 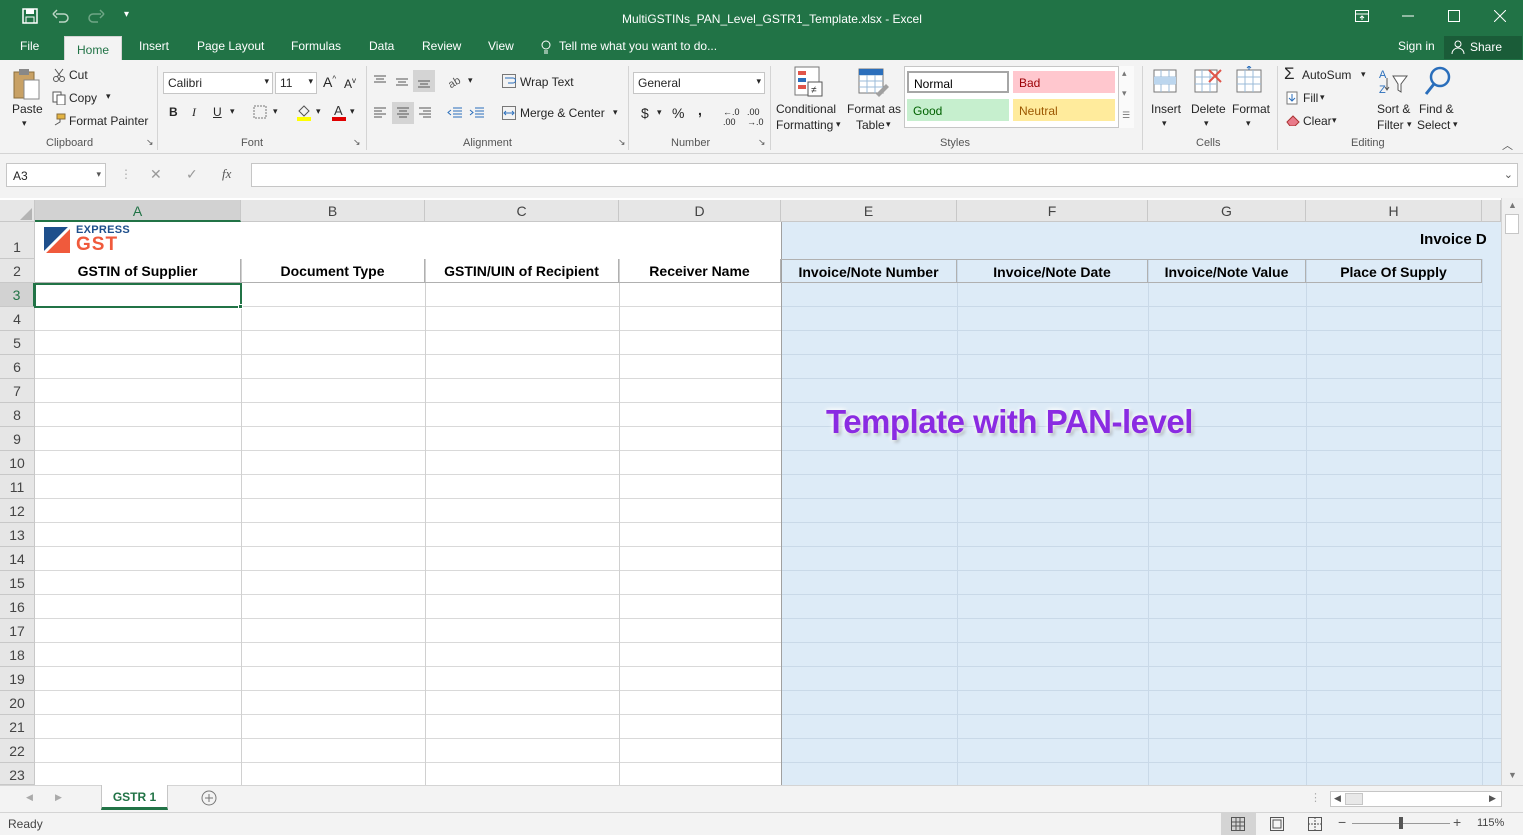 I want to click on percent-button: %, so click(x=678, y=113).